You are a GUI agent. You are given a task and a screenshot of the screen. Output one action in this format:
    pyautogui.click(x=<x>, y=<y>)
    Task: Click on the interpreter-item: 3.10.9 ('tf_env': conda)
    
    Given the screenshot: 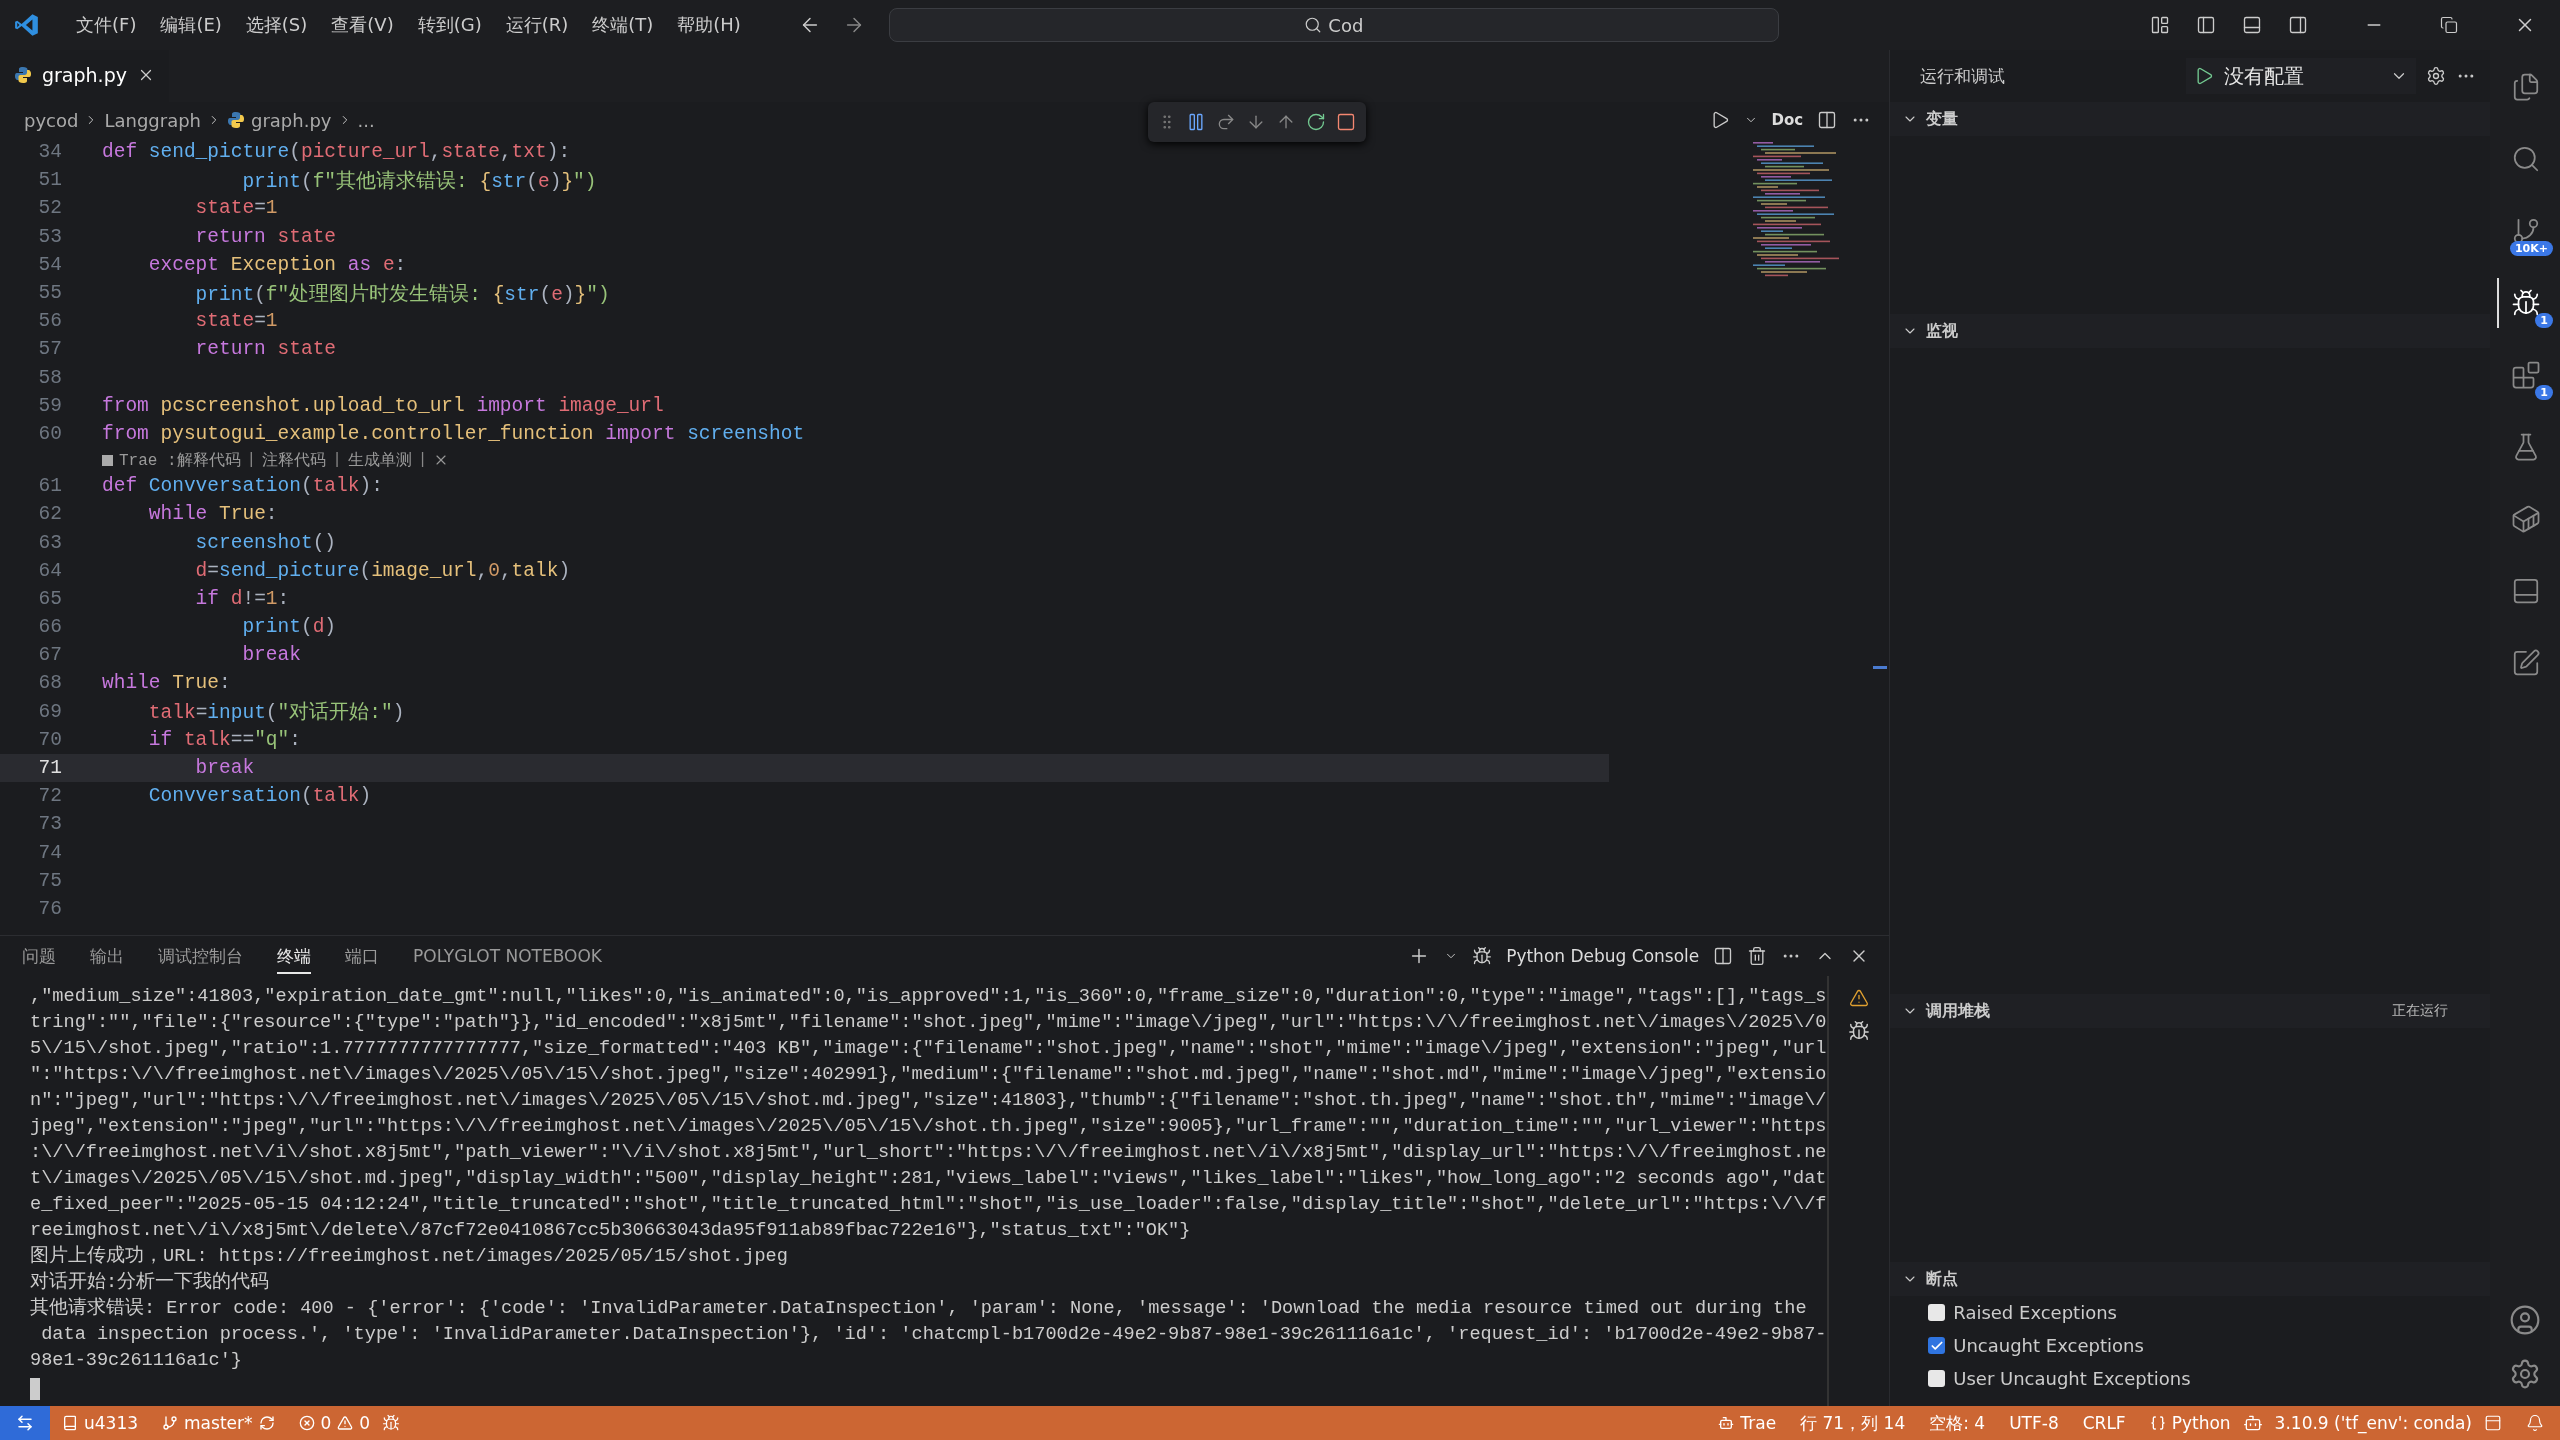 What is the action you would take?
    pyautogui.click(x=2373, y=1423)
    